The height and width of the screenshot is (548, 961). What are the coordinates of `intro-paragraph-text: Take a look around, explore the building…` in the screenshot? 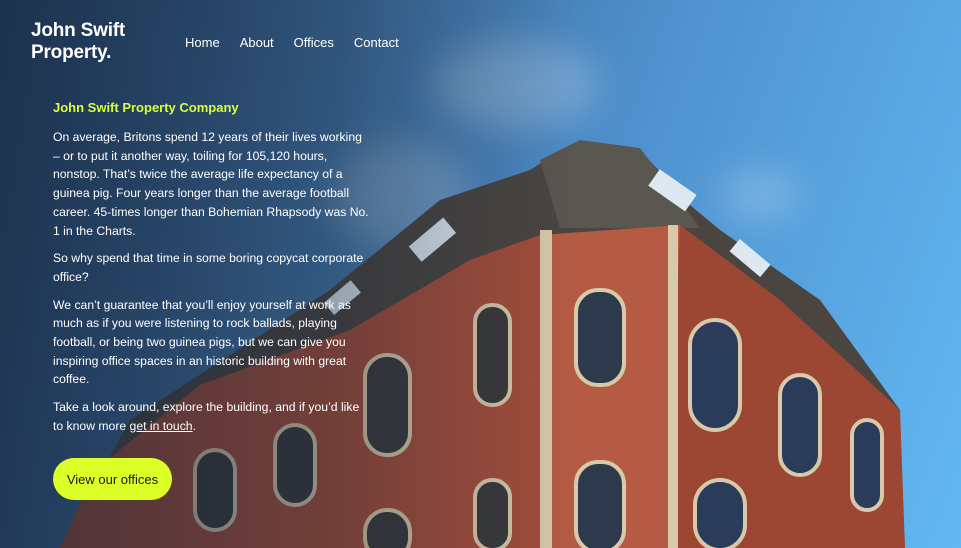 It's located at (206, 416).